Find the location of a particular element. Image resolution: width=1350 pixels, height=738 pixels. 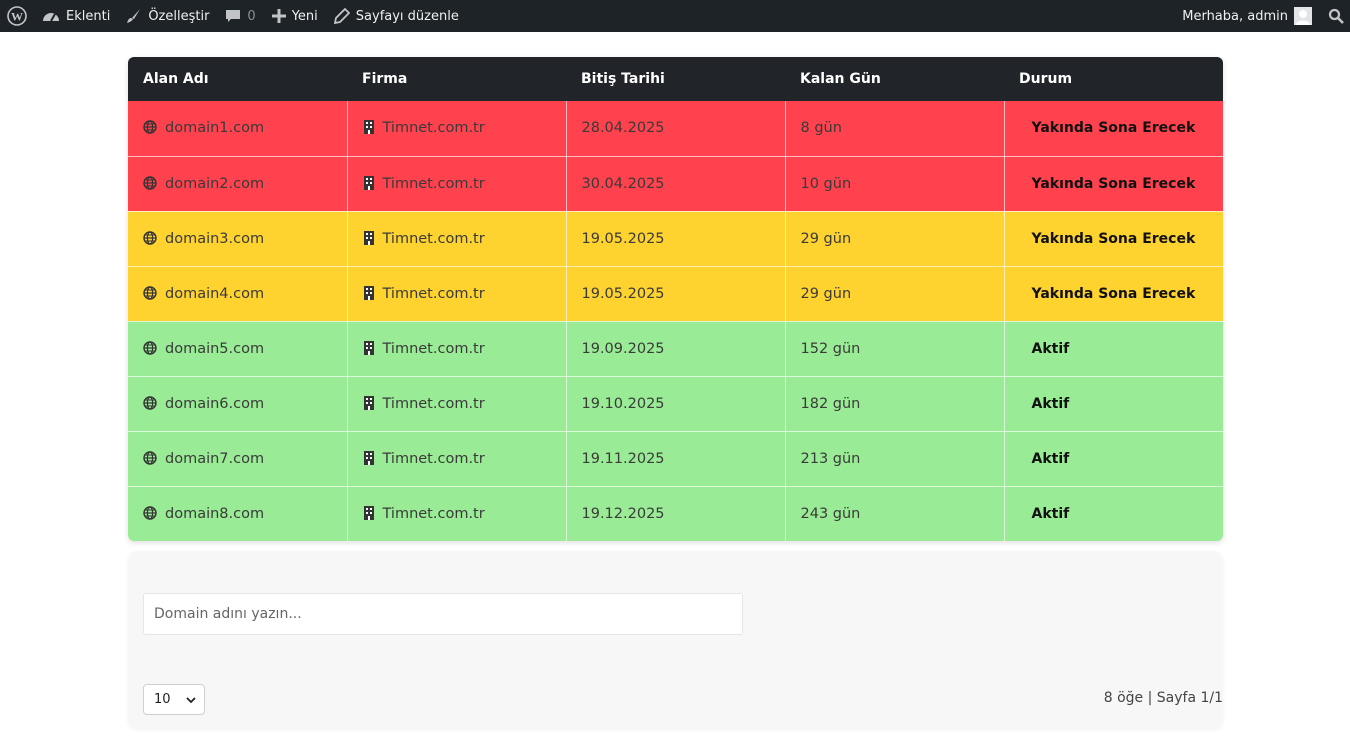

domain-name: domain6.com is located at coordinates (215, 403).